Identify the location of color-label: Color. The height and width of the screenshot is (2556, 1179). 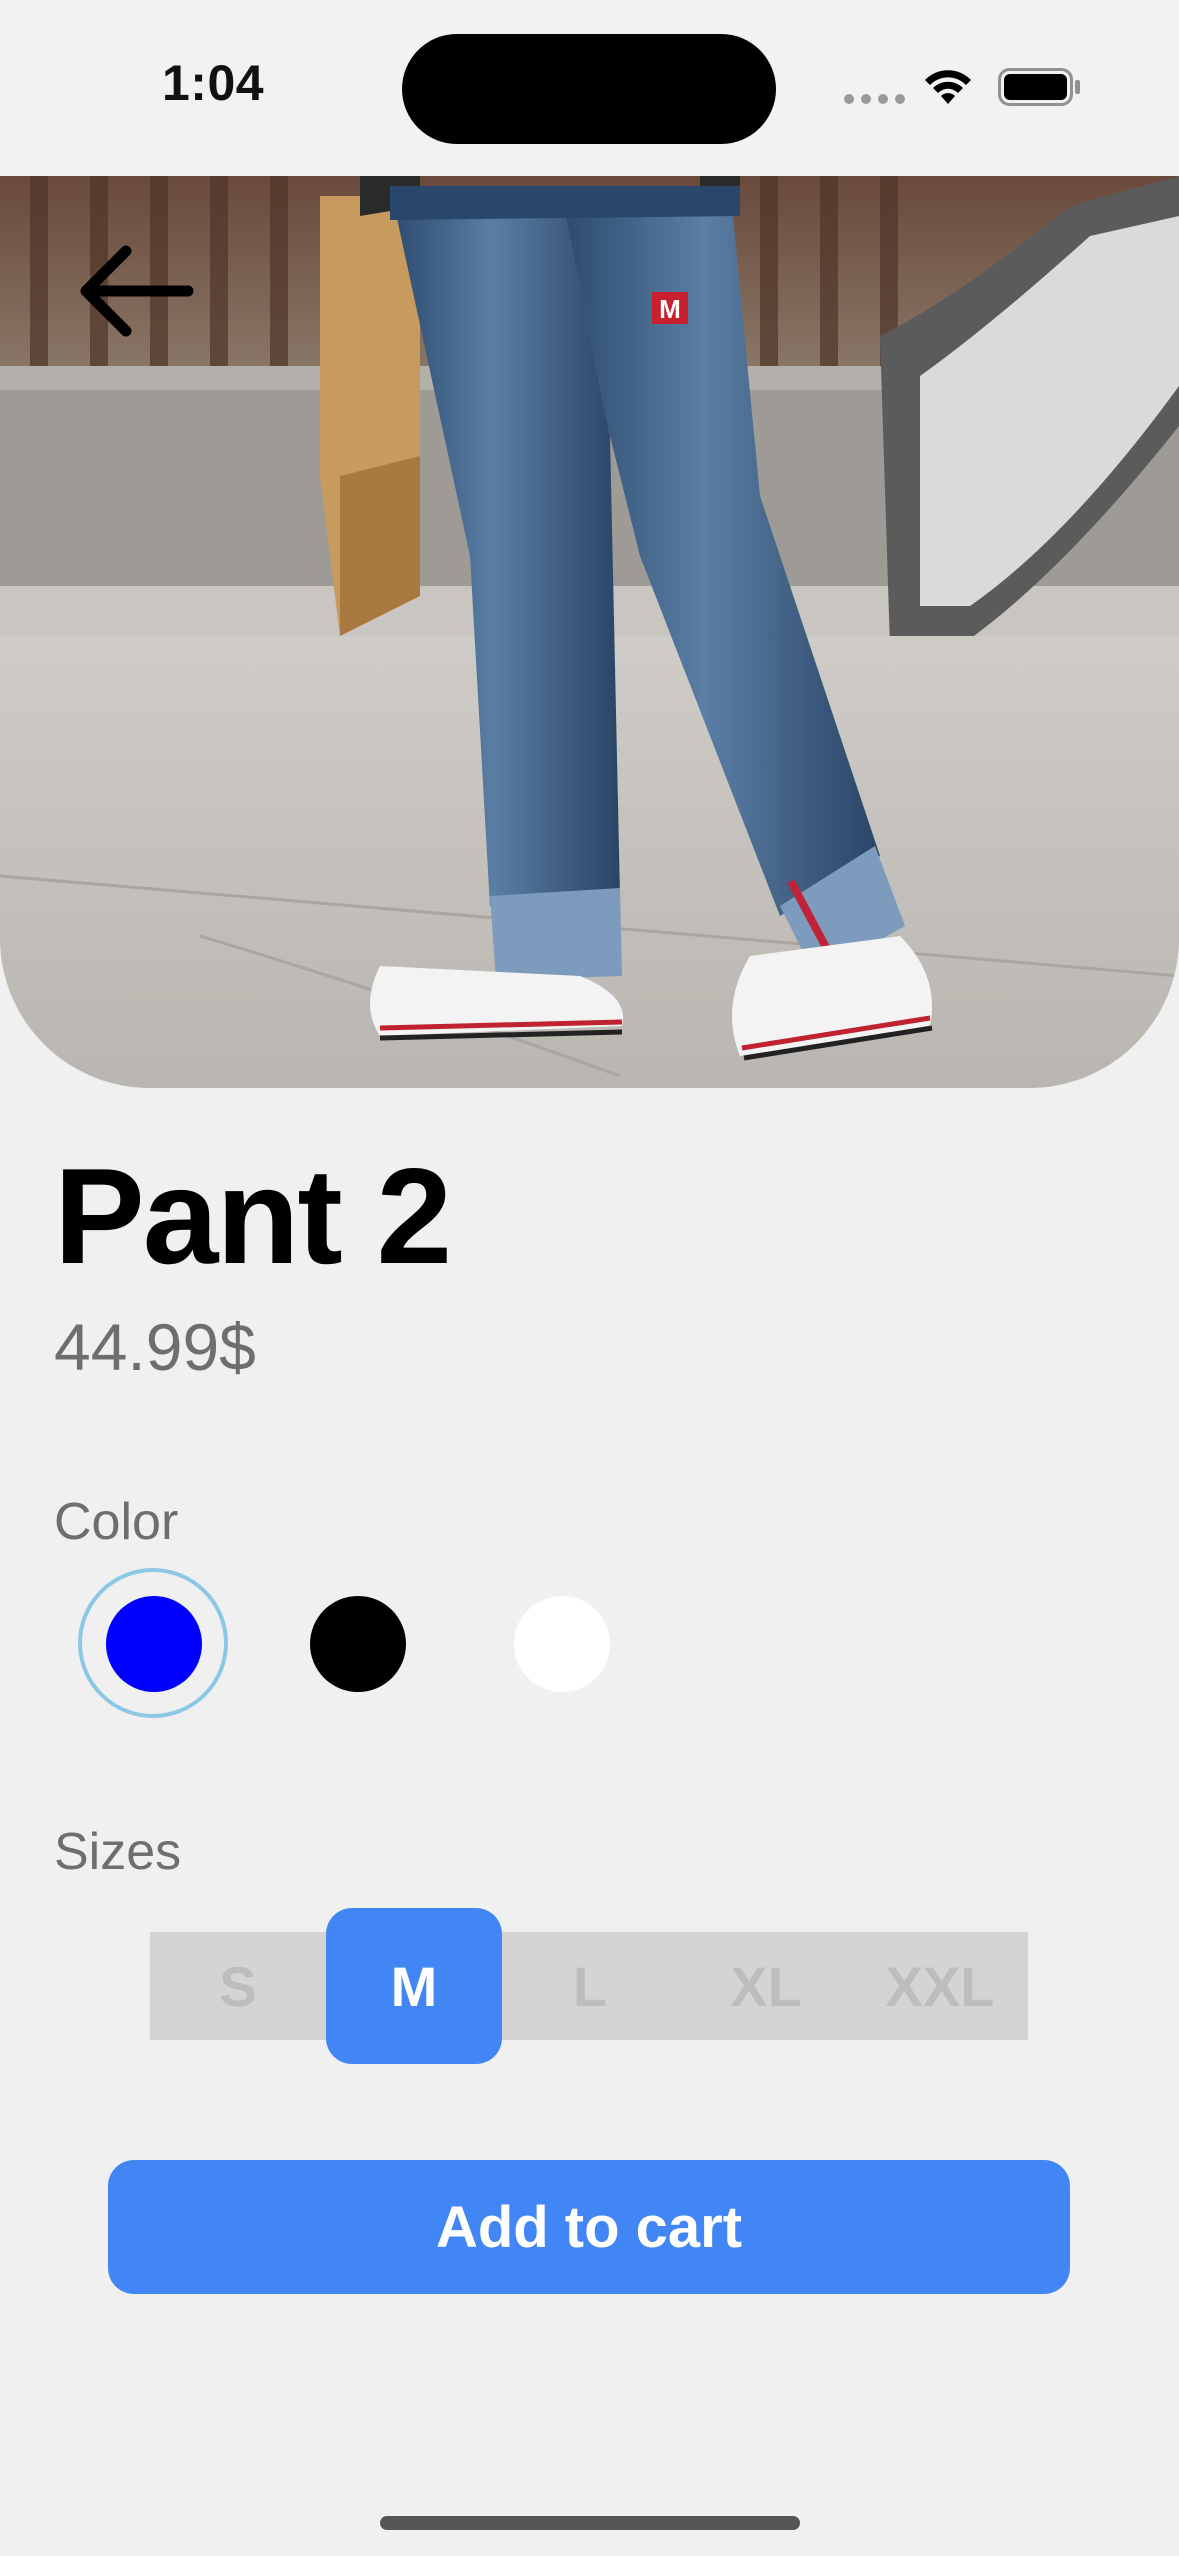
(116, 1522).